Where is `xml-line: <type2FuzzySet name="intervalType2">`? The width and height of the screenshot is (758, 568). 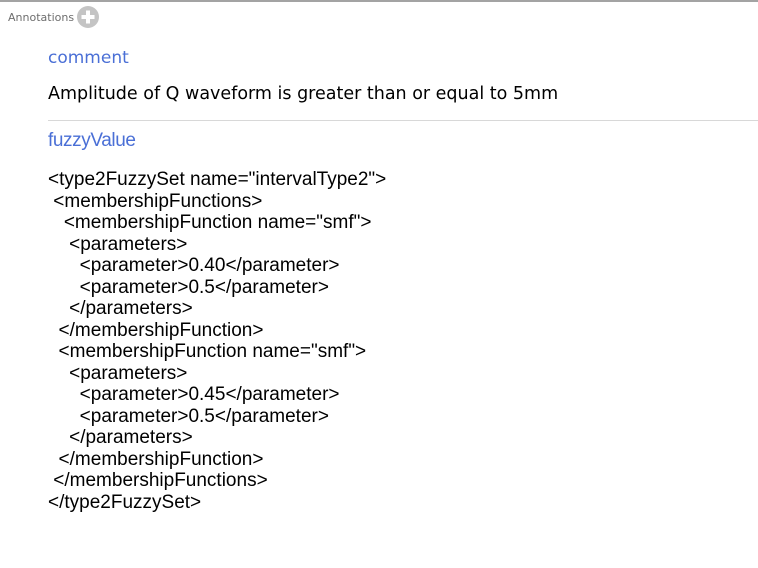 xml-line: <type2FuzzySet name="intervalType2"> is located at coordinates (217, 179).